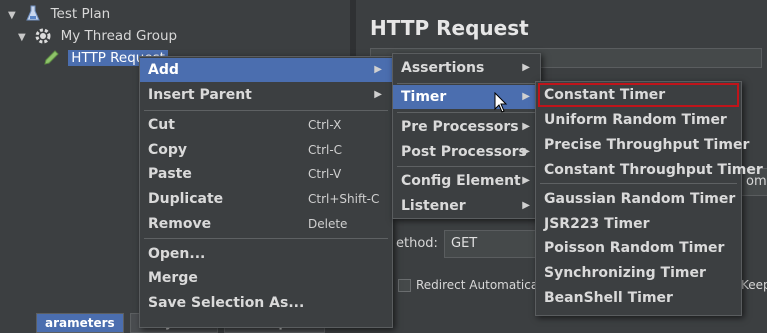  I want to click on menu-item-label: Uniform Random Timer, so click(635, 120).